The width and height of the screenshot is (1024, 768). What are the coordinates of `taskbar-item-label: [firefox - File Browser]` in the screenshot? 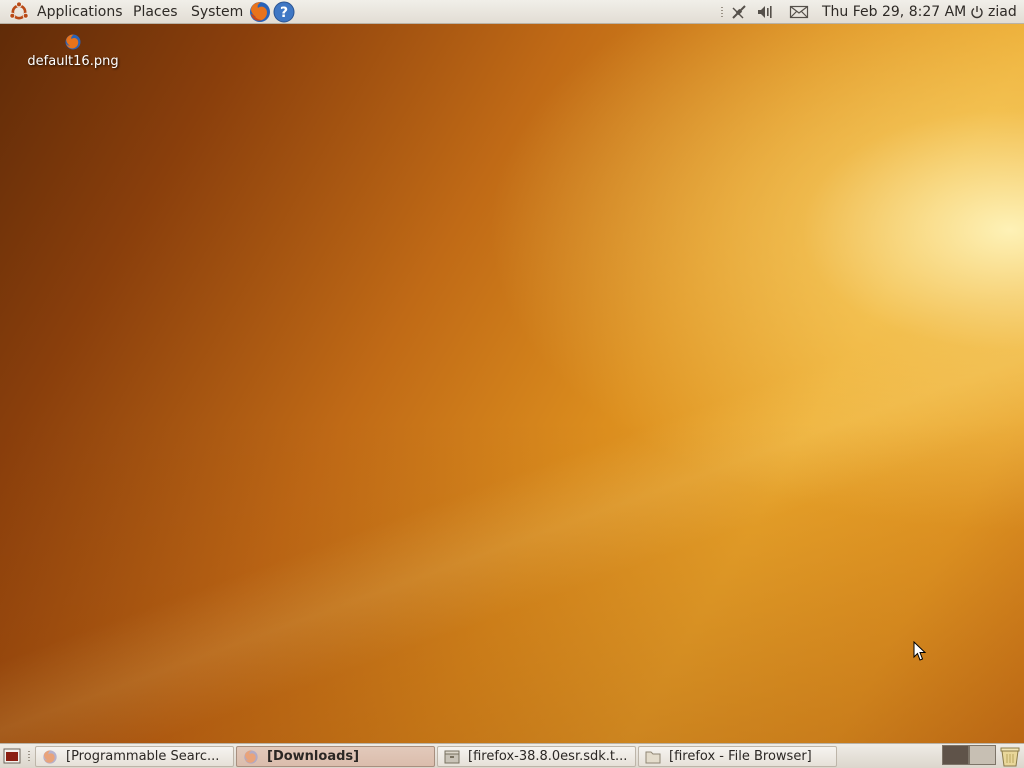 It's located at (740, 756).